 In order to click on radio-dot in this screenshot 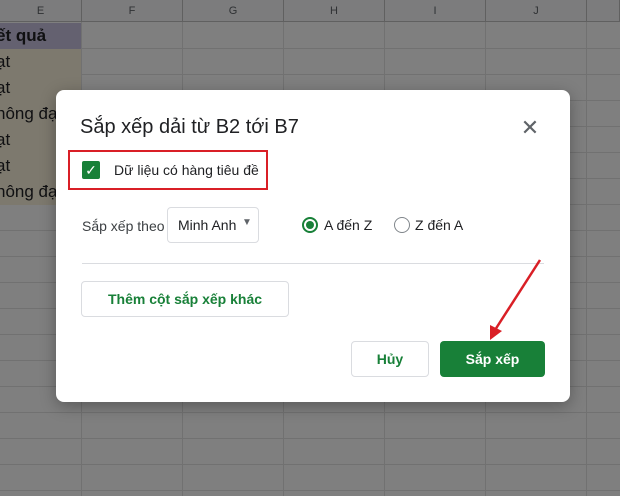, I will do `click(310, 225)`.